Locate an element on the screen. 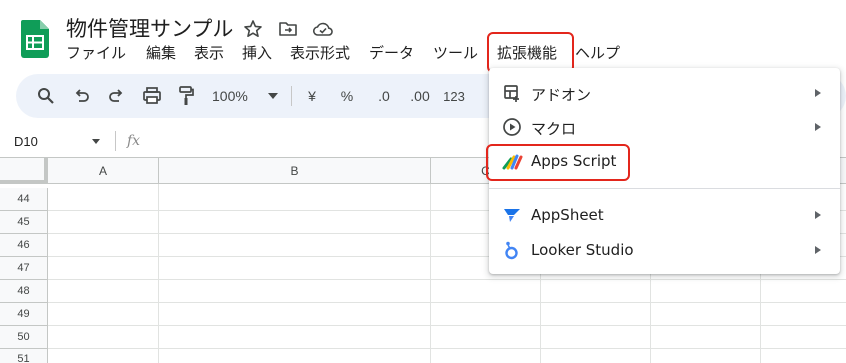 This screenshot has height=363, width=846. apps-script-highlight-box is located at coordinates (558, 162).